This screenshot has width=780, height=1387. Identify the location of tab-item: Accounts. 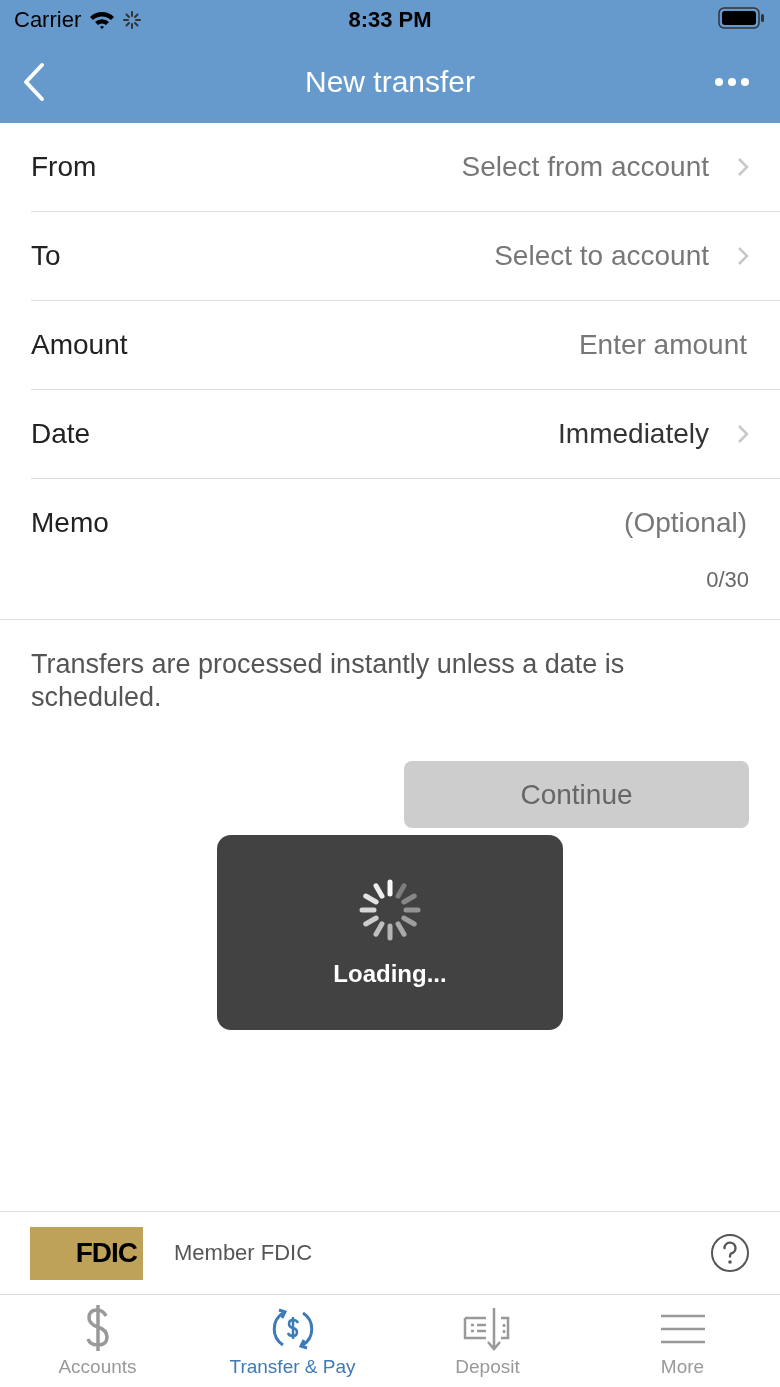
(97, 1341).